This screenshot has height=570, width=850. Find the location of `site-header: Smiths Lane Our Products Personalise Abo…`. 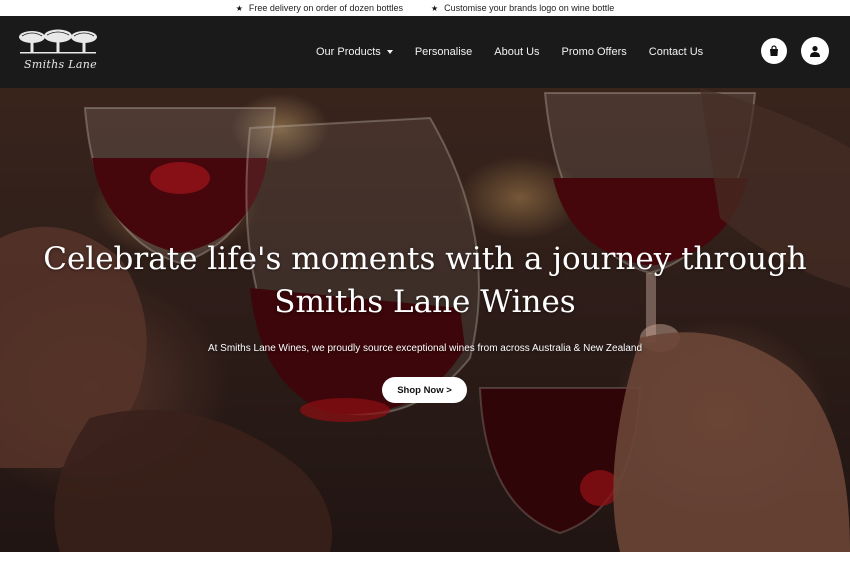

site-header: Smiths Lane Our Products Personalise Abo… is located at coordinates (425, 52).